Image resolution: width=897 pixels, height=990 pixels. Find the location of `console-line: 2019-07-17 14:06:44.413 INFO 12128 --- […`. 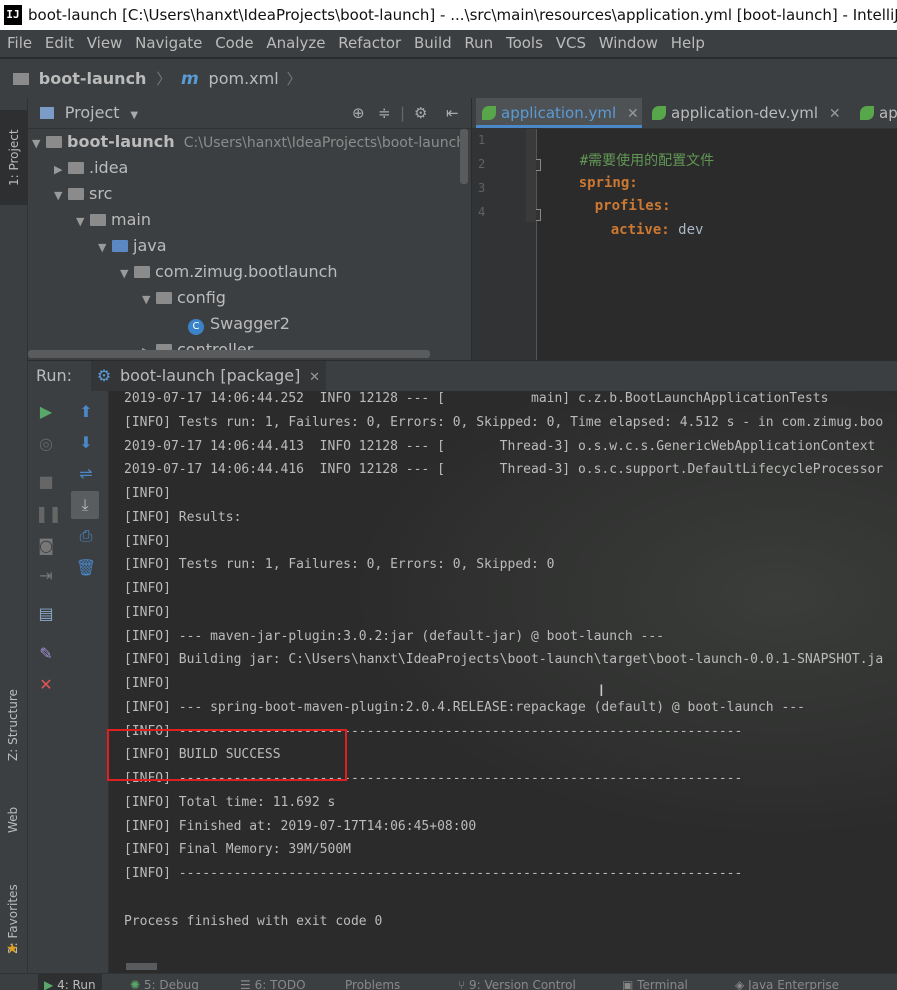

console-line: 2019-07-17 14:06:44.413 INFO 12128 --- [… is located at coordinates (500, 446).